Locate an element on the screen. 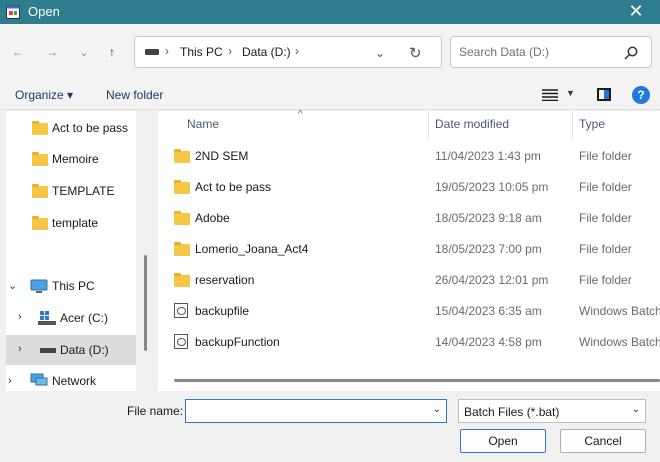 This screenshot has height=462, width=660. file-row-2nd-sem: 2ND SEM 11/04/2023 1:43 pm File folder is located at coordinates (409, 156).